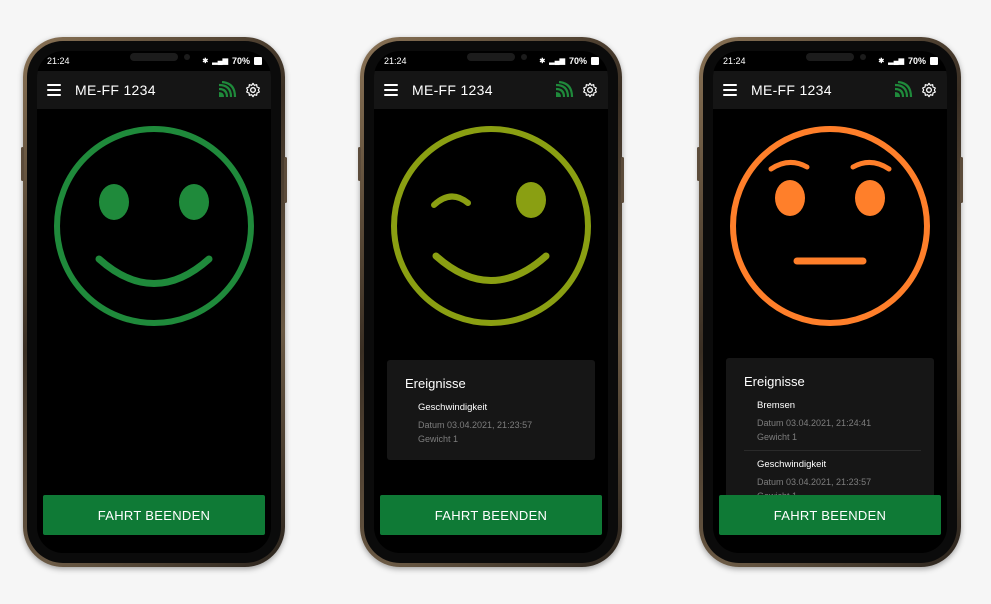 Image resolution: width=991 pixels, height=604 pixels. Describe the element at coordinates (830, 226) in the screenshot. I see `neutral-face-icon` at that location.